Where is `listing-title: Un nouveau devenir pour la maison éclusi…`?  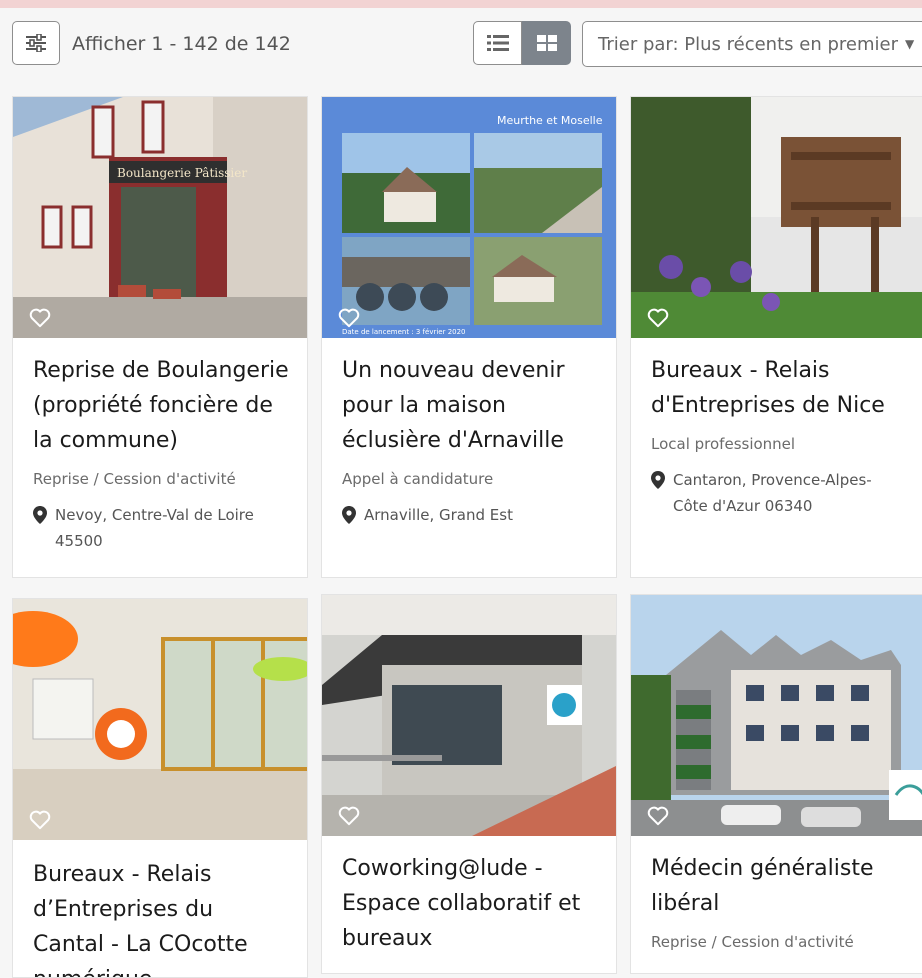 listing-title: Un nouveau devenir pour la maison éclusi… is located at coordinates (470, 405).